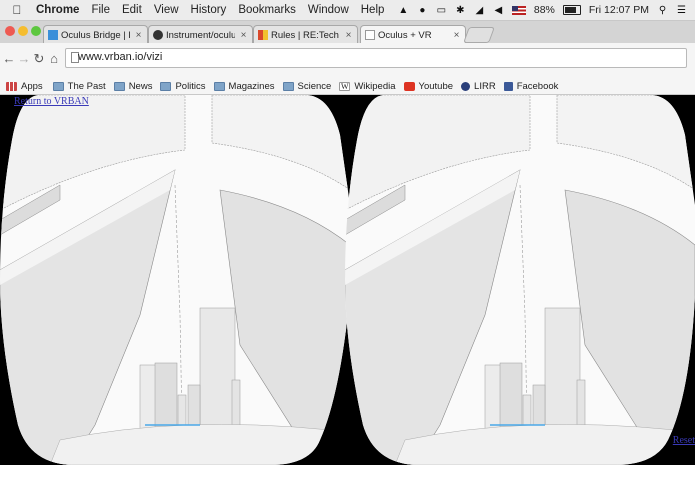  Describe the element at coordinates (23, 31) in the screenshot. I see `window-minimize-button` at that location.